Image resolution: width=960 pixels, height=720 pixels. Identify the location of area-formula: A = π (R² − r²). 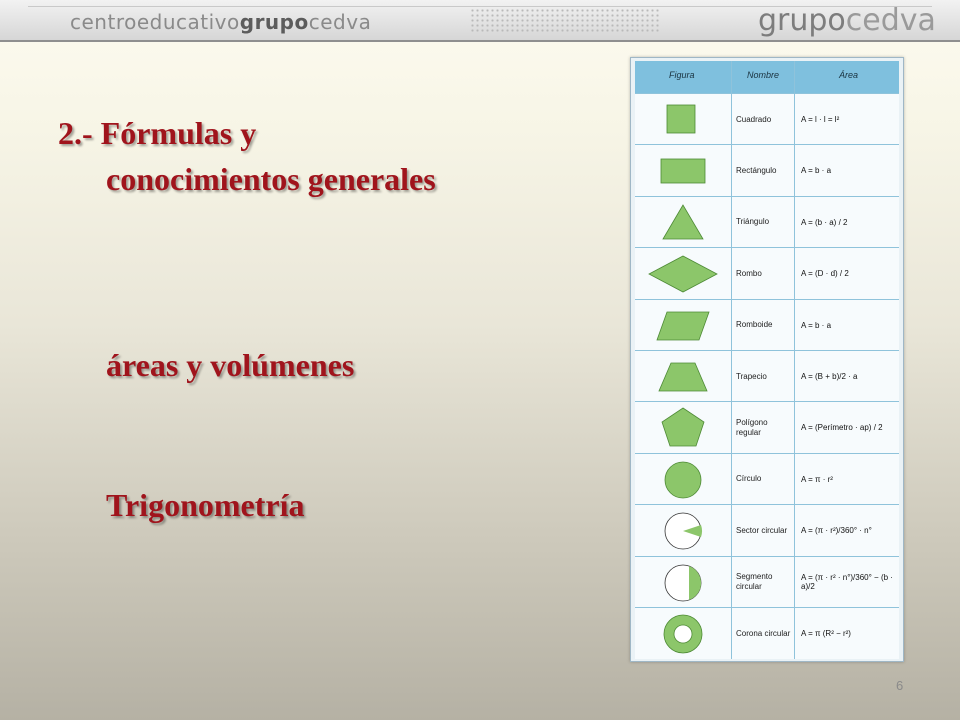
(826, 633).